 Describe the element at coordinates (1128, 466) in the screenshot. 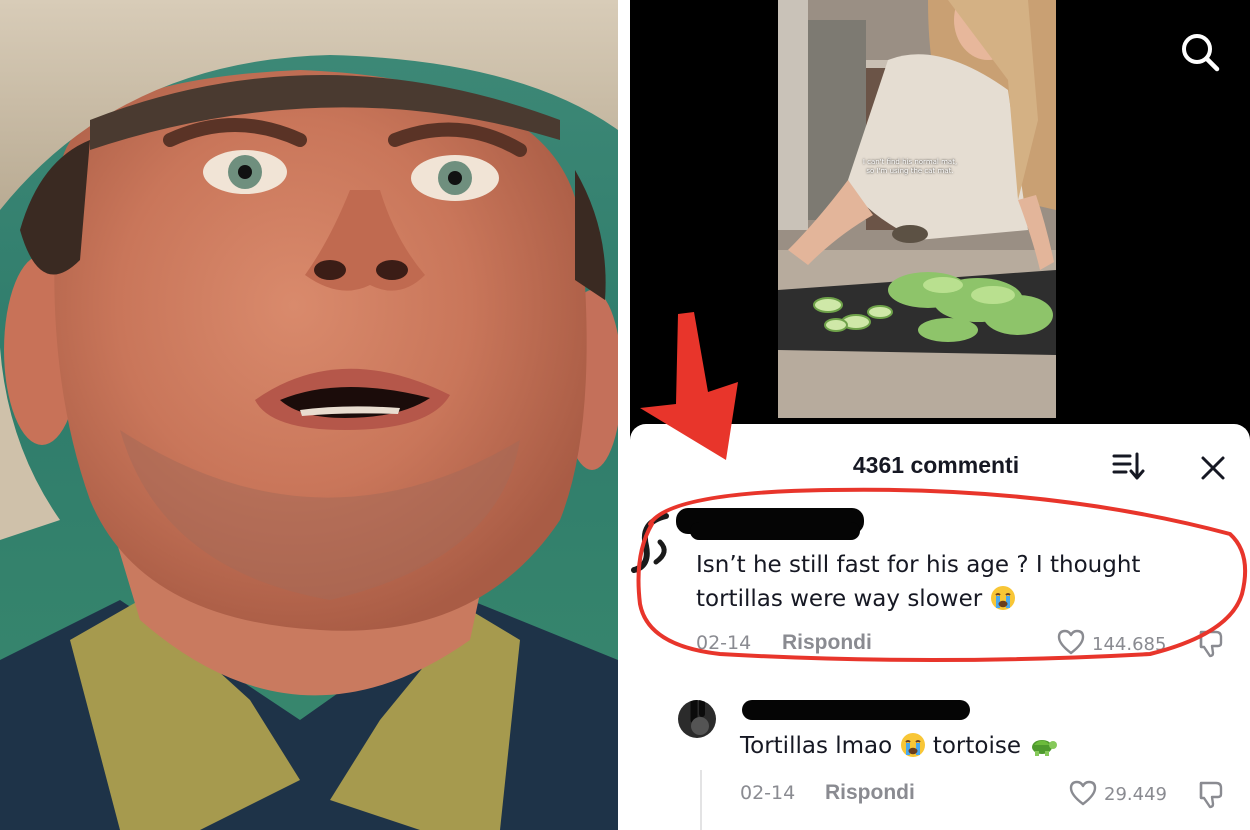

I see `sort-icon` at that location.